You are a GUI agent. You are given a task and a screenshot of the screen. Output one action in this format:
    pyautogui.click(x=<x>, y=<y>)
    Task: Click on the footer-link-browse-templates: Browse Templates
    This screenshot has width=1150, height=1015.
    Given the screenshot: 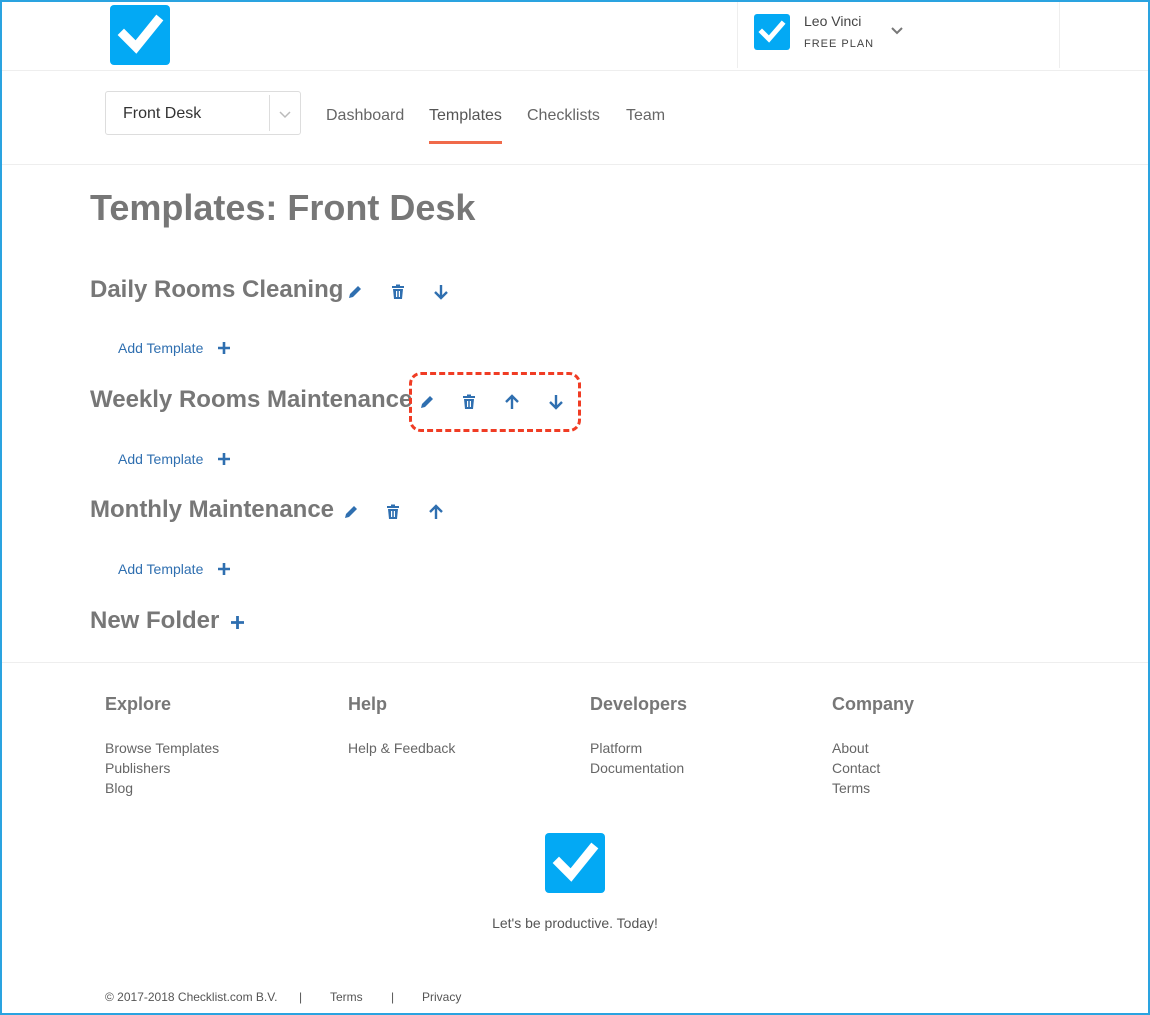 What is the action you would take?
    pyautogui.click(x=162, y=748)
    